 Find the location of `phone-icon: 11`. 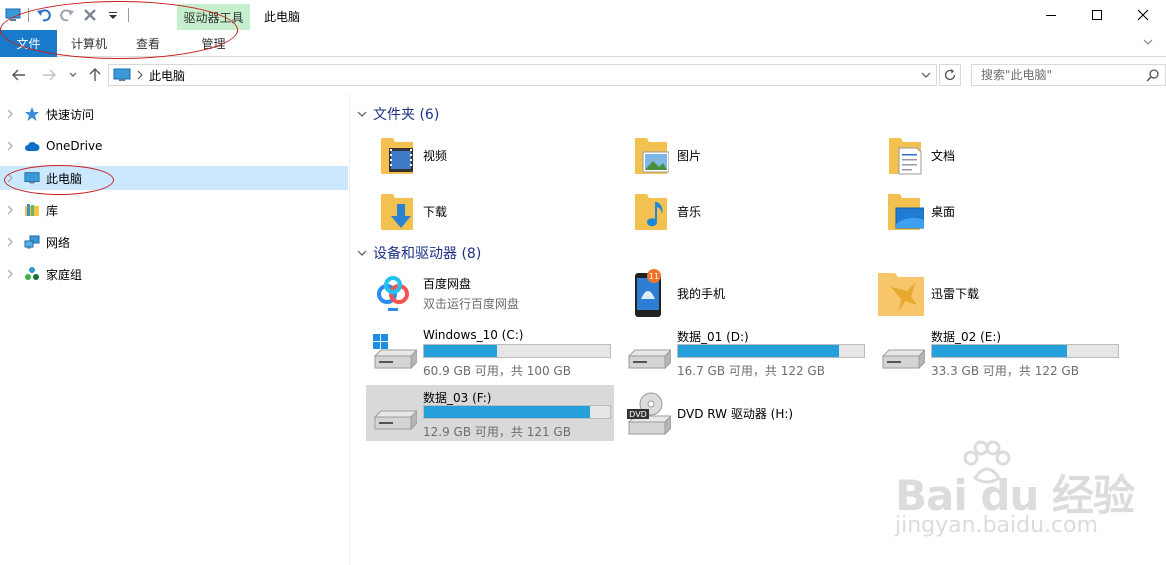

phone-icon: 11 is located at coordinates (647, 293).